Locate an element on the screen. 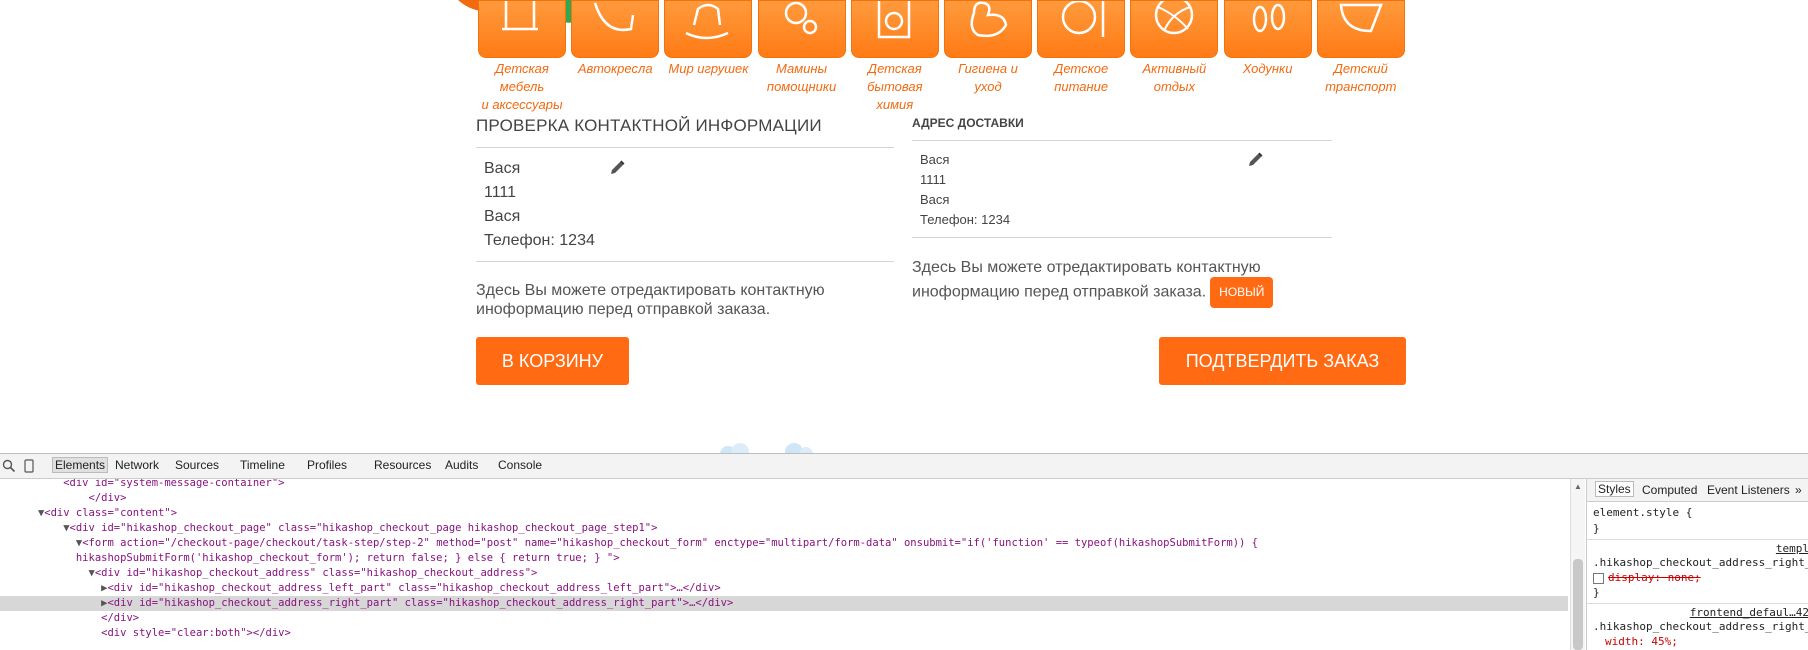 The height and width of the screenshot is (650, 1808). pacifier-icon is located at coordinates (800, 18).